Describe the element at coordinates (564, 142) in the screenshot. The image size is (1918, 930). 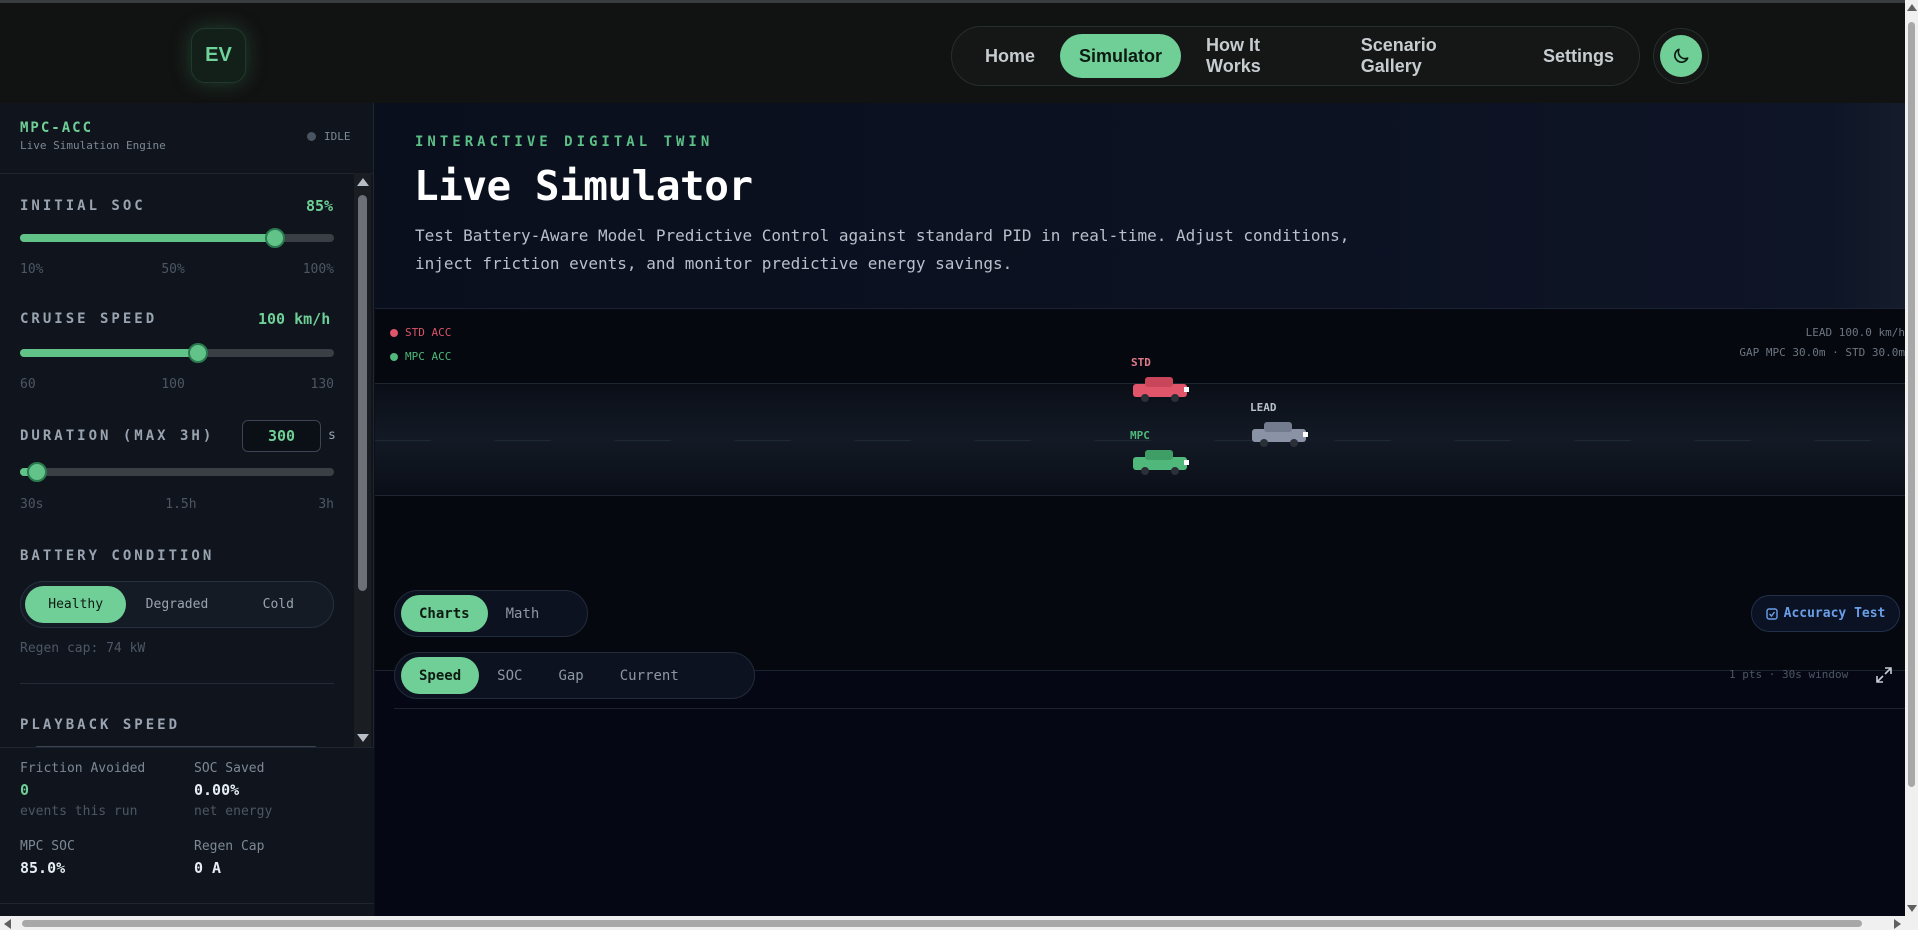
I see `hero-eyebrow: INTERACTIVE DIGITAL TWIN` at that location.